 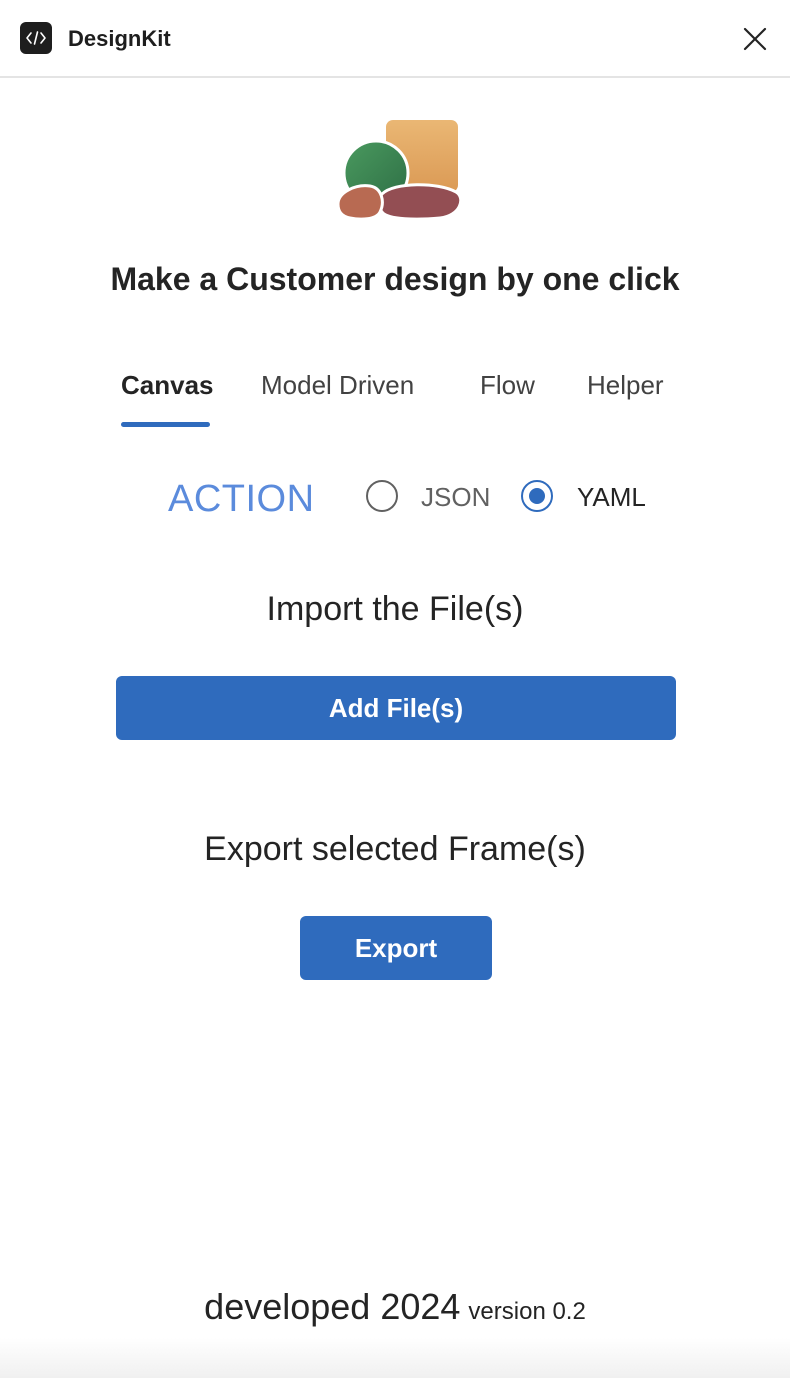 What do you see at coordinates (241, 499) in the screenshot?
I see `action-label: ACTION` at bounding box center [241, 499].